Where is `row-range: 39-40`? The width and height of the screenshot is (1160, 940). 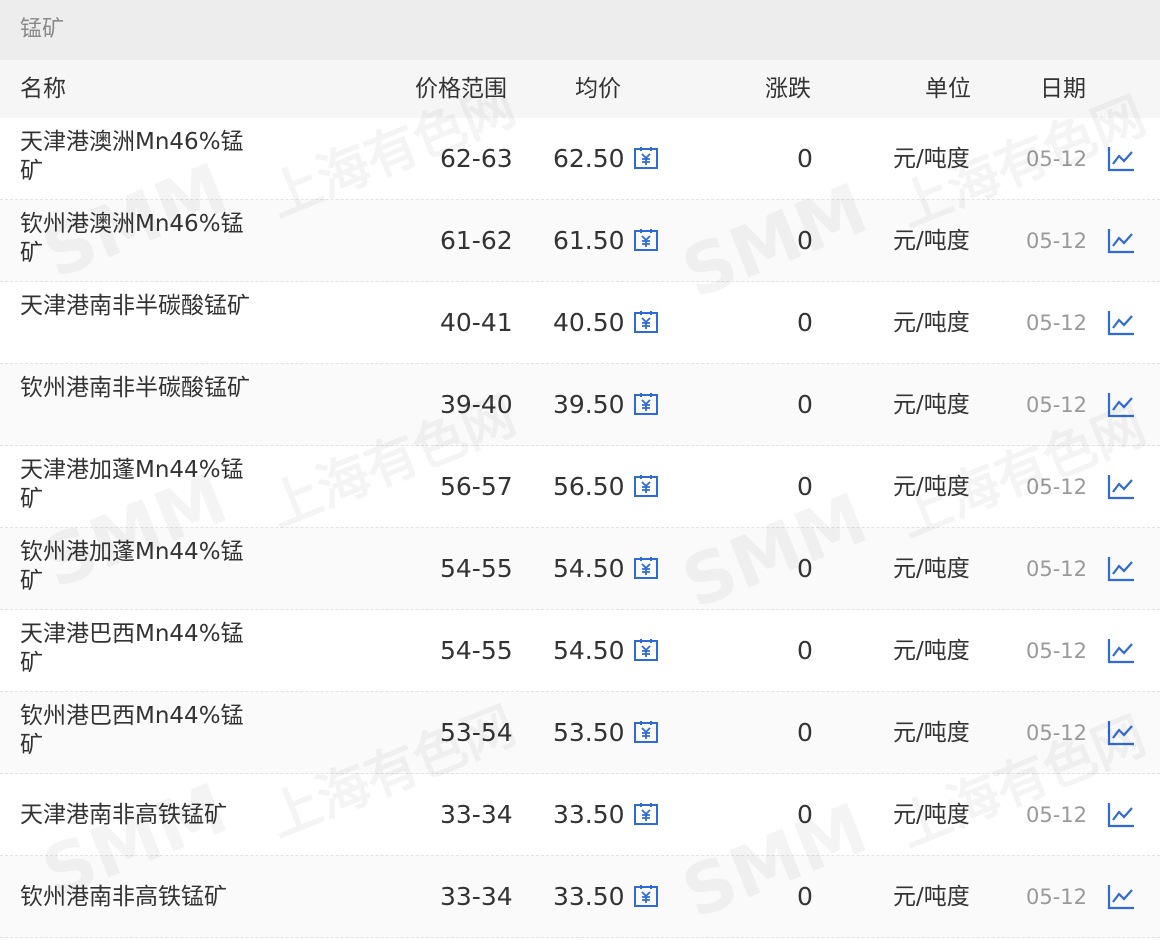 row-range: 39-40 is located at coordinates (476, 404).